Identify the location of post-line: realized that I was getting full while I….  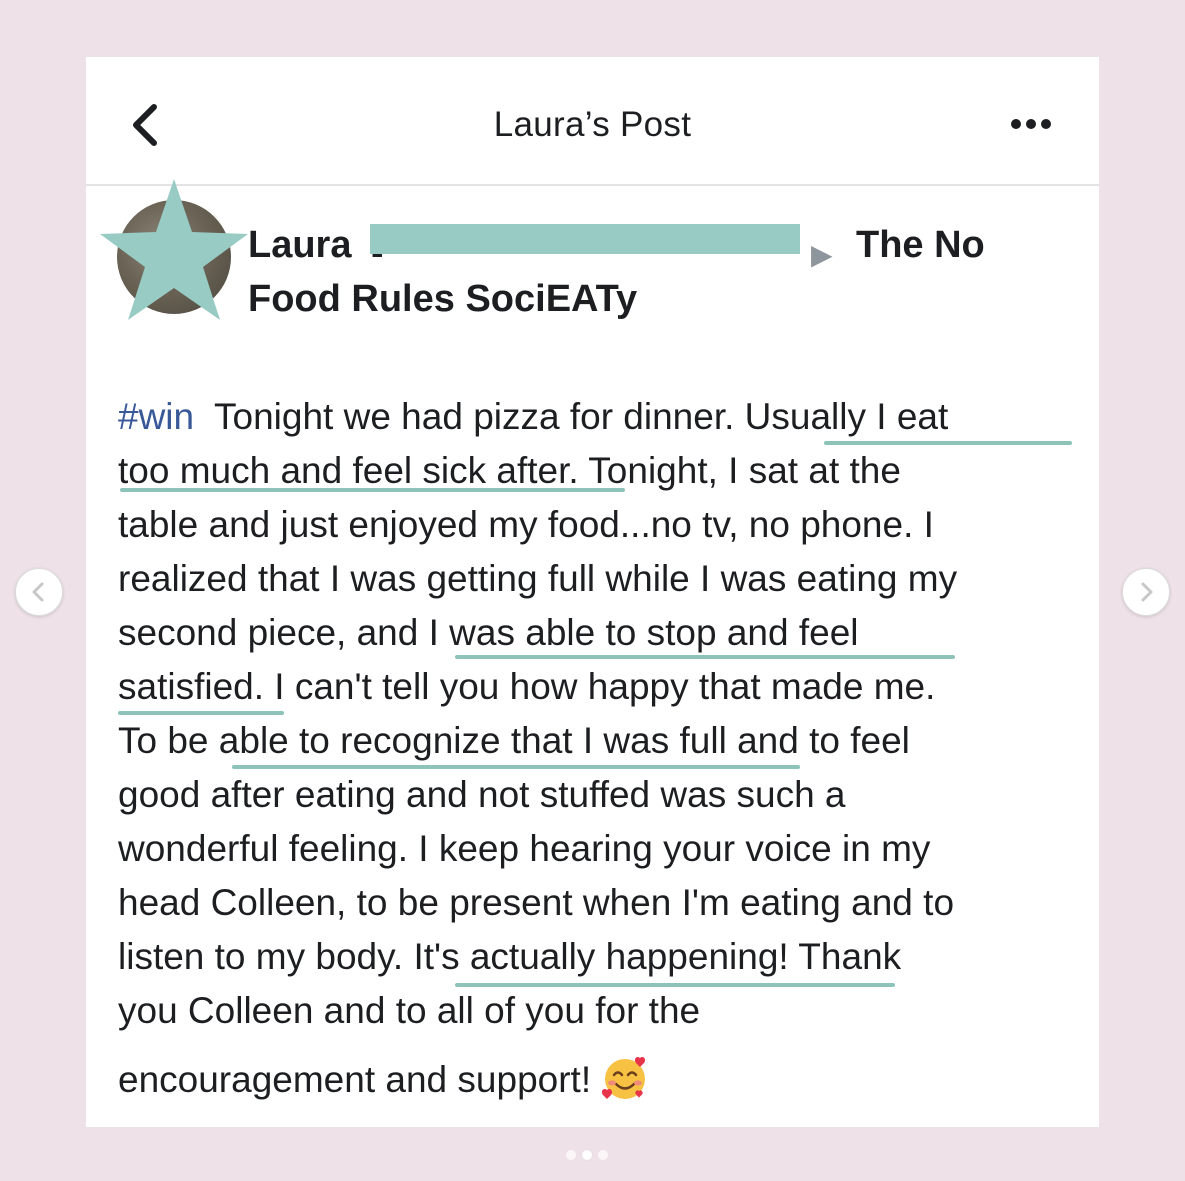
(538, 578).